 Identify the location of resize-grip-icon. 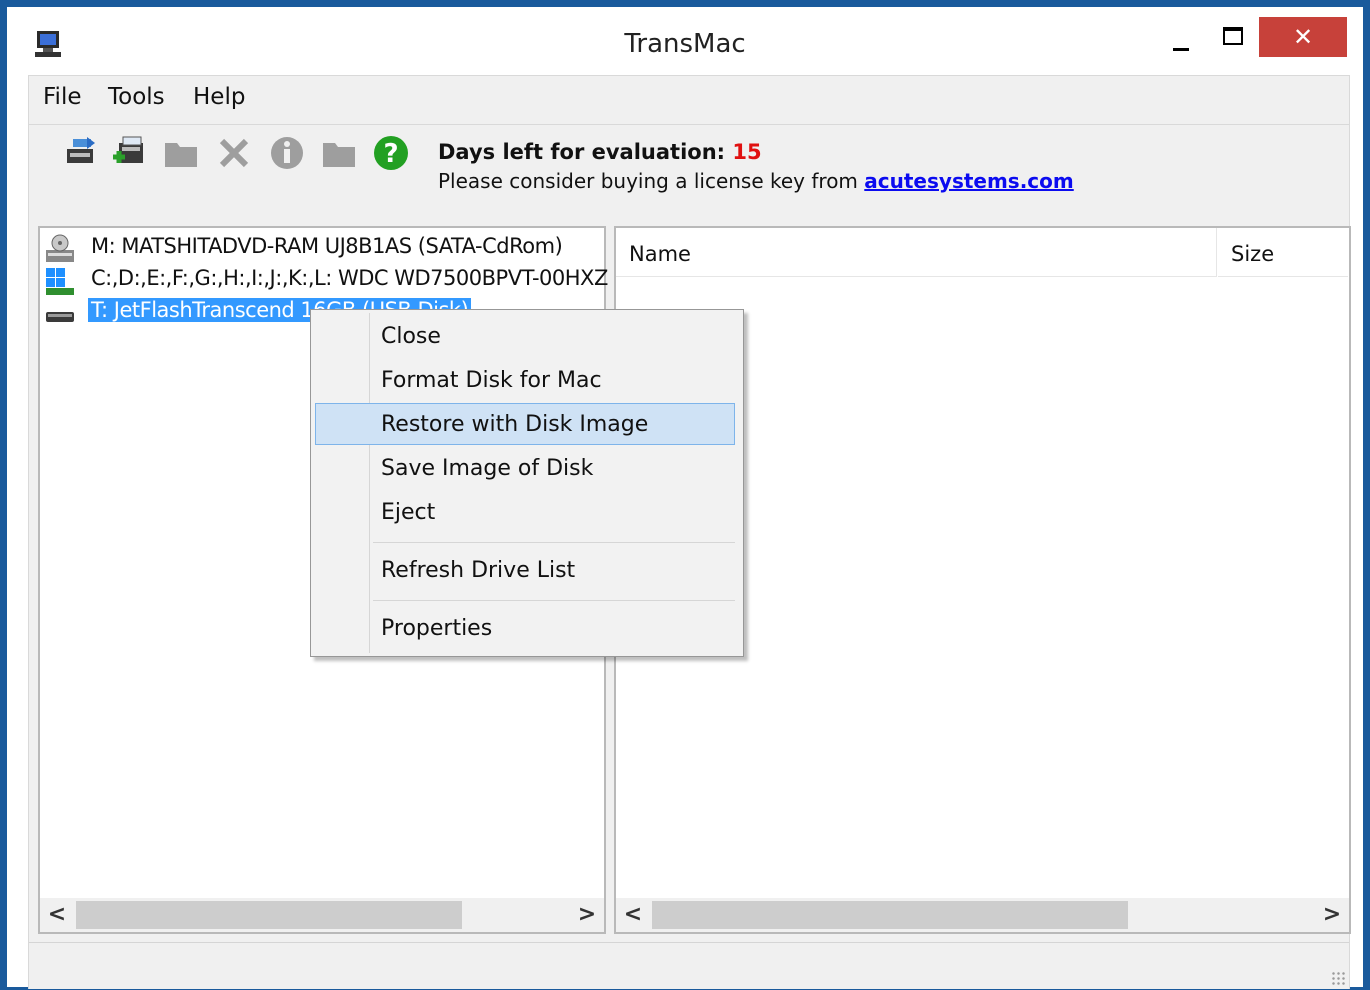
(1338, 978).